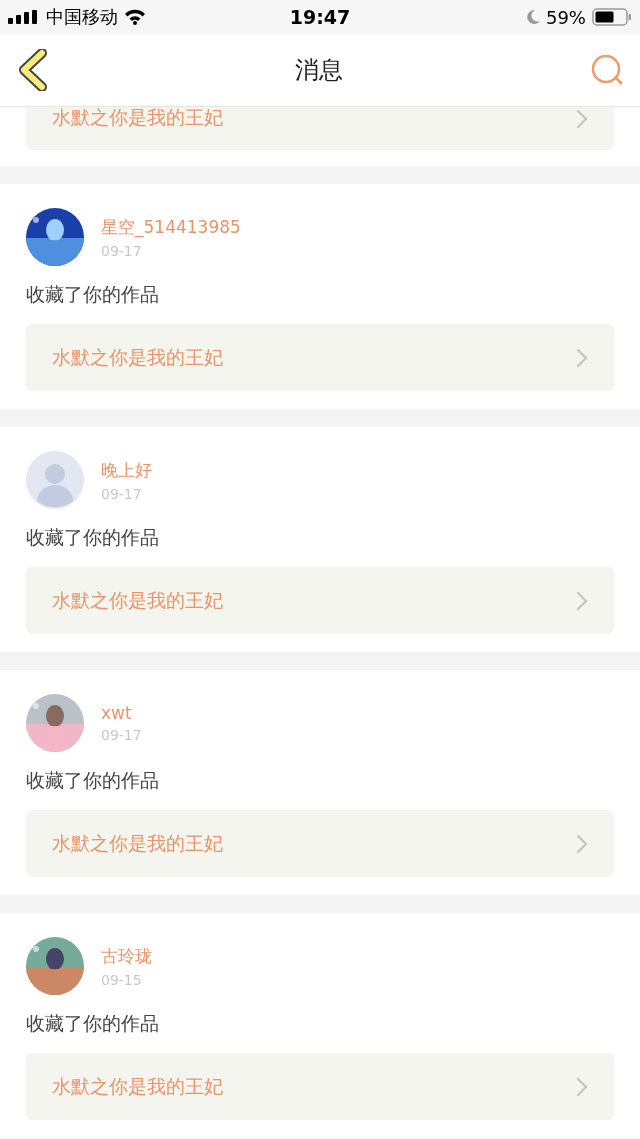  What do you see at coordinates (126, 470) in the screenshot?
I see `user-name: 晚上好` at bounding box center [126, 470].